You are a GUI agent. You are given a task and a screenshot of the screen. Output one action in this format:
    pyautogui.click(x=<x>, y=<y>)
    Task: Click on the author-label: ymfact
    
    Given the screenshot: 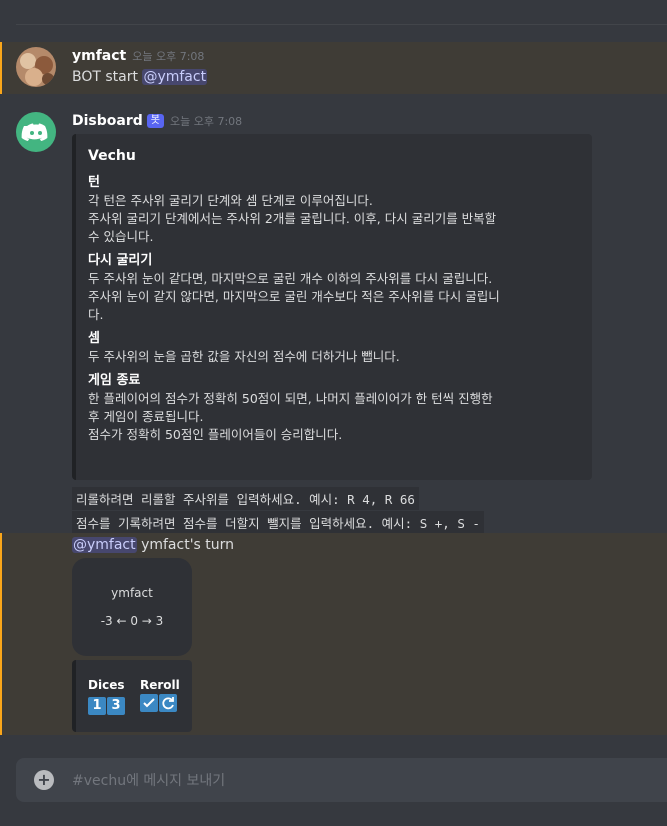 What is the action you would take?
    pyautogui.click(x=99, y=56)
    